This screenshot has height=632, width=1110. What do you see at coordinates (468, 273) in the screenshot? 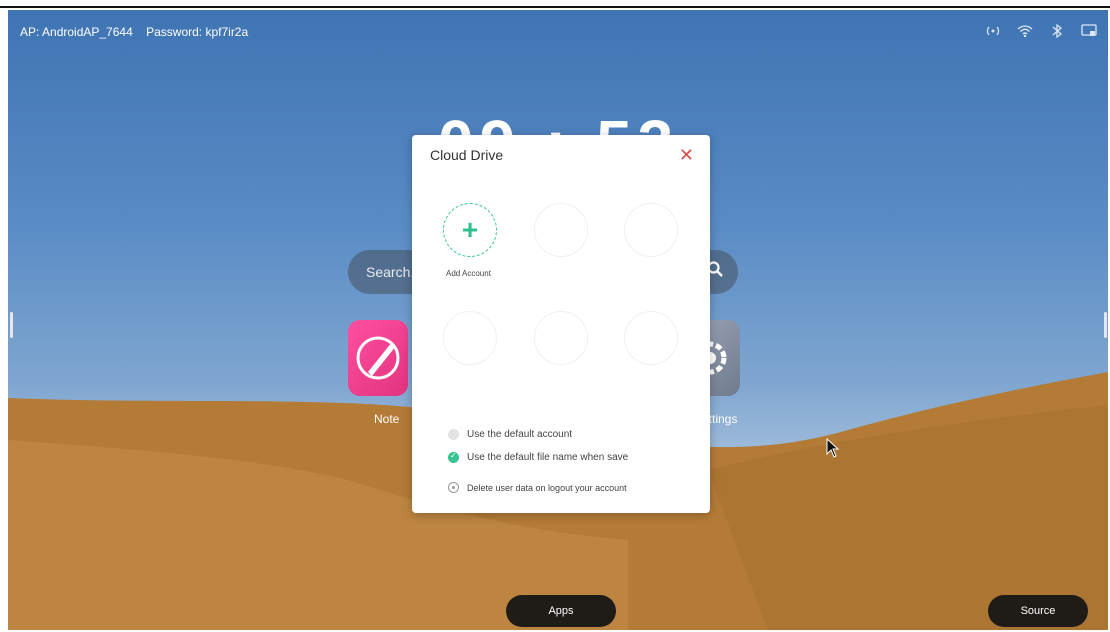
I see `add-account-label: Add Account` at bounding box center [468, 273].